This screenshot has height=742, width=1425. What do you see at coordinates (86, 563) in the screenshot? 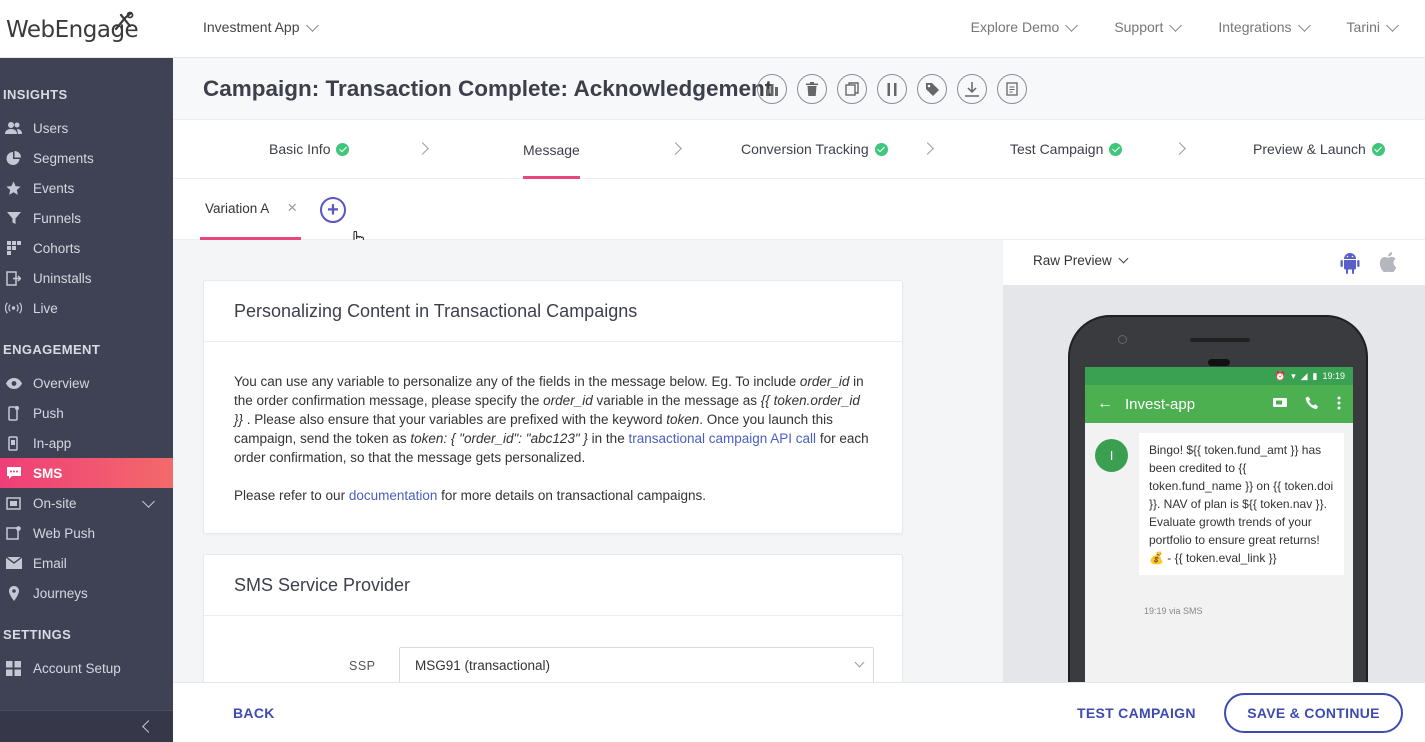
I see `sidebar-item-email: Email` at bounding box center [86, 563].